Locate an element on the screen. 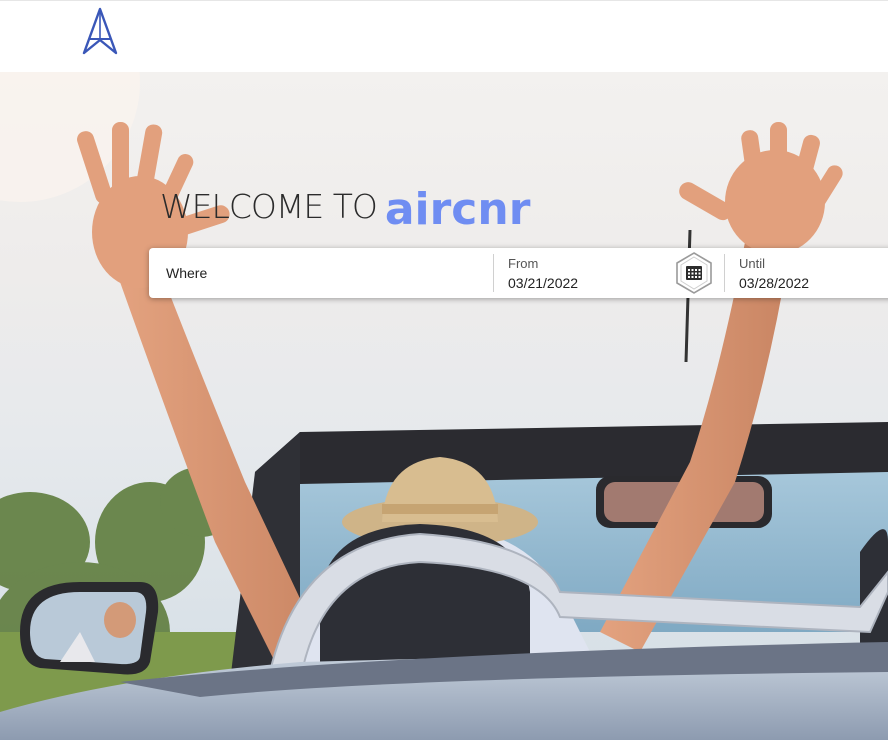 This screenshot has height=740, width=888. where-input is located at coordinates (316, 273).